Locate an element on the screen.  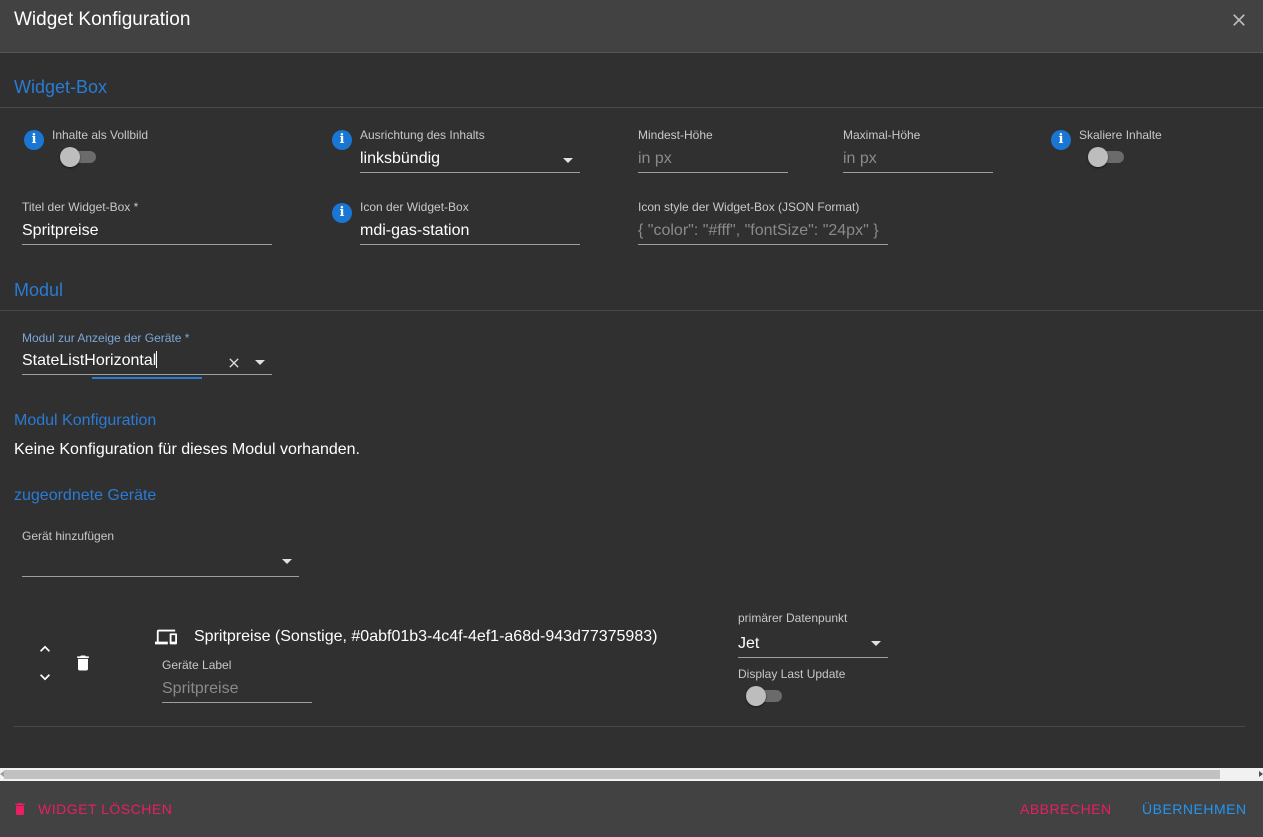
primary-datapoint-select: Jet is located at coordinates (813, 645).